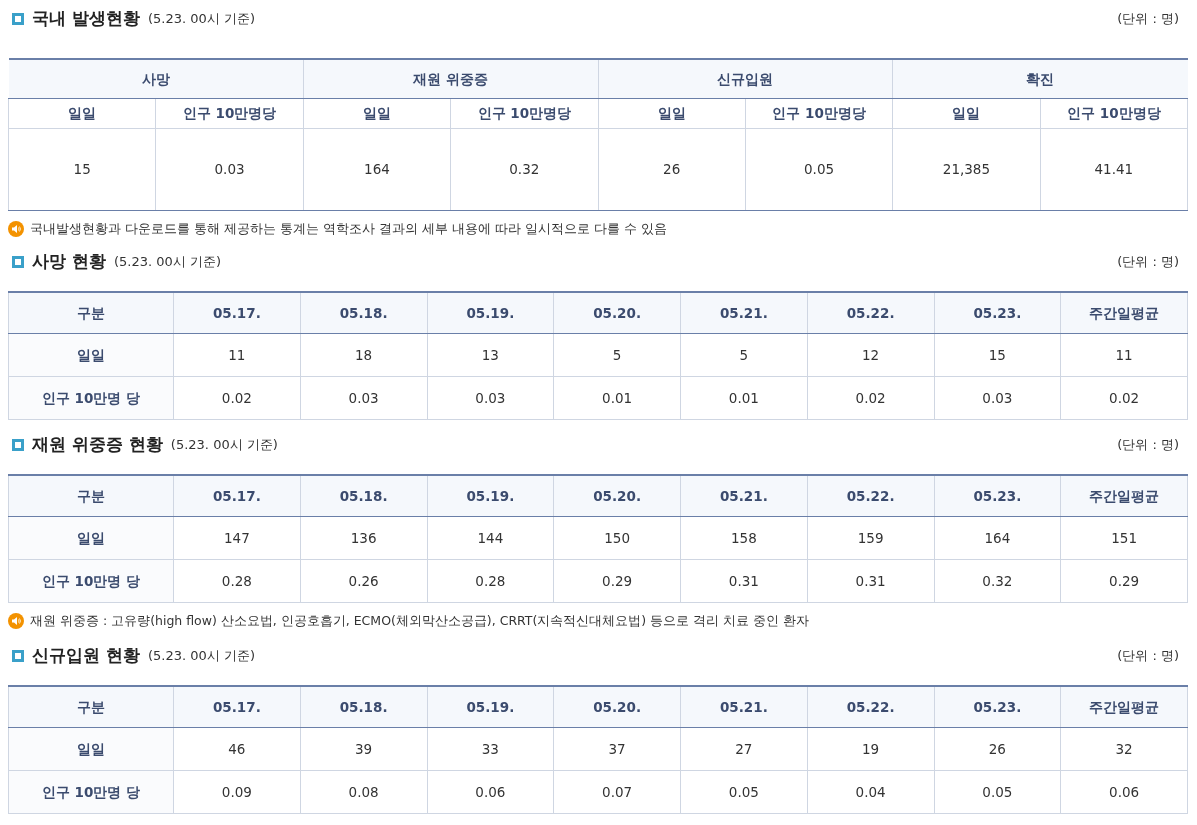 The width and height of the screenshot is (1197, 825). What do you see at coordinates (1040, 78) in the screenshot?
I see `group-header: 확진` at bounding box center [1040, 78].